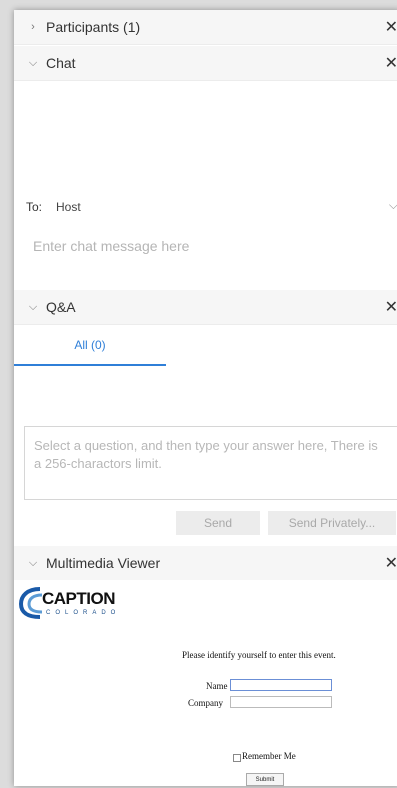  What do you see at coordinates (53, 207) in the screenshot?
I see `chat-recipient-row: To: Host` at bounding box center [53, 207].